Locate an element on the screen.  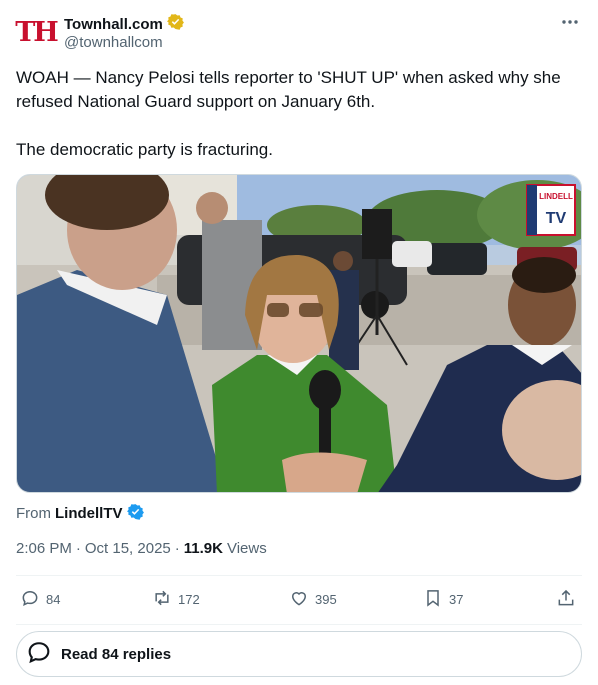
author-display-name: Townhall.com is located at coordinates (113, 24).